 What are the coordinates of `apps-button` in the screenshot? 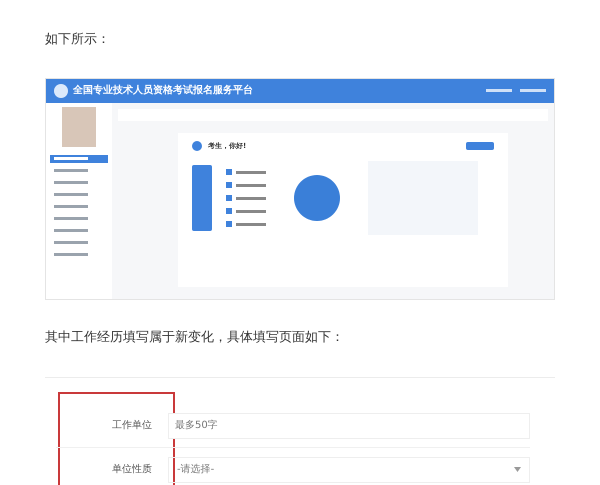 It's located at (317, 198).